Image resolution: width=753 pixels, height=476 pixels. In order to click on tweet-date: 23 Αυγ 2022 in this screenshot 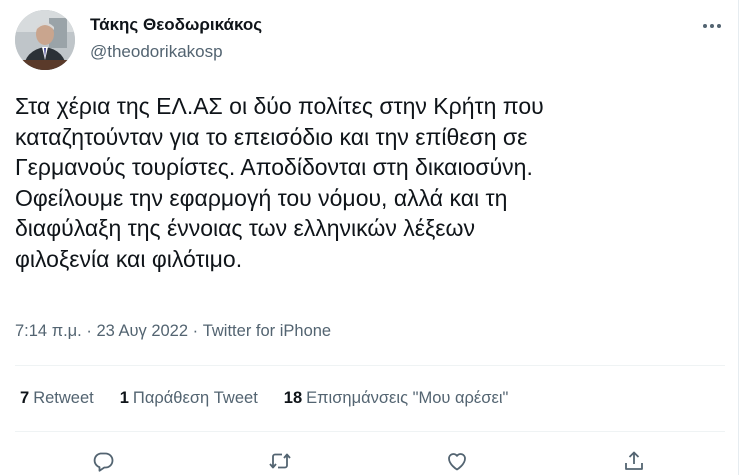, I will do `click(142, 331)`.